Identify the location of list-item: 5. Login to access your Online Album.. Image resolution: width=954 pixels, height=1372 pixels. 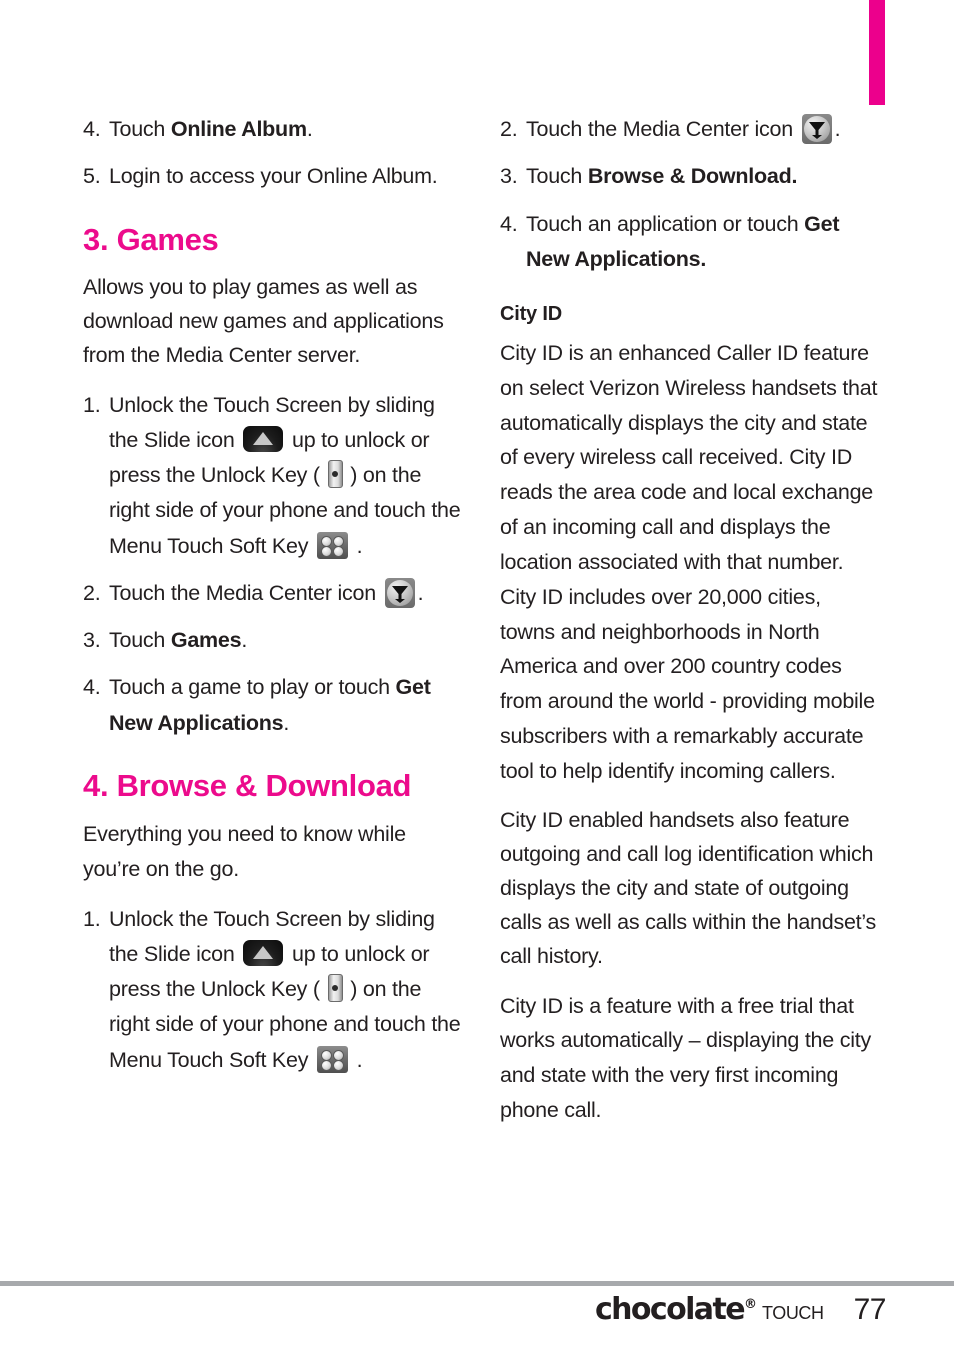
(273, 176).